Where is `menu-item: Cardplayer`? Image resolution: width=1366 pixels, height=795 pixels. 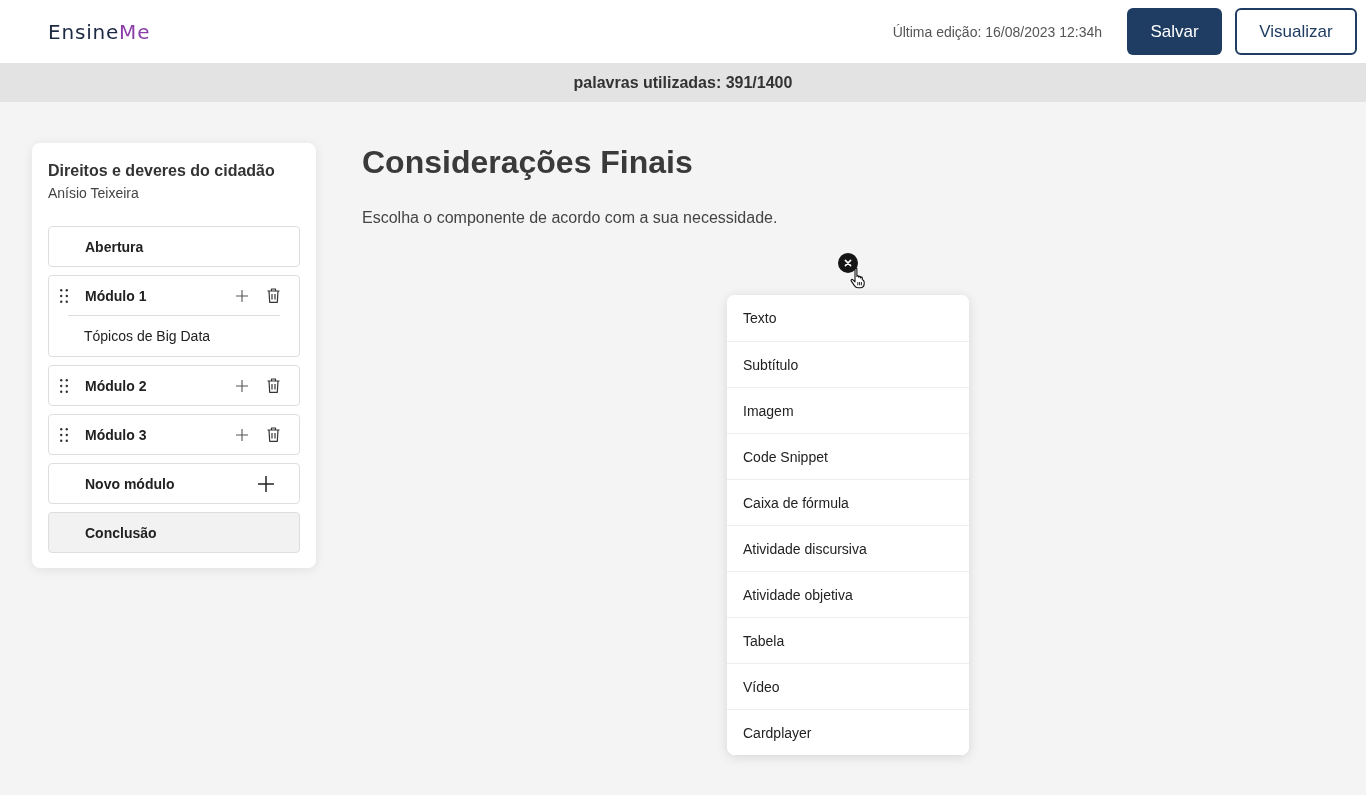
menu-item: Cardplayer is located at coordinates (848, 732).